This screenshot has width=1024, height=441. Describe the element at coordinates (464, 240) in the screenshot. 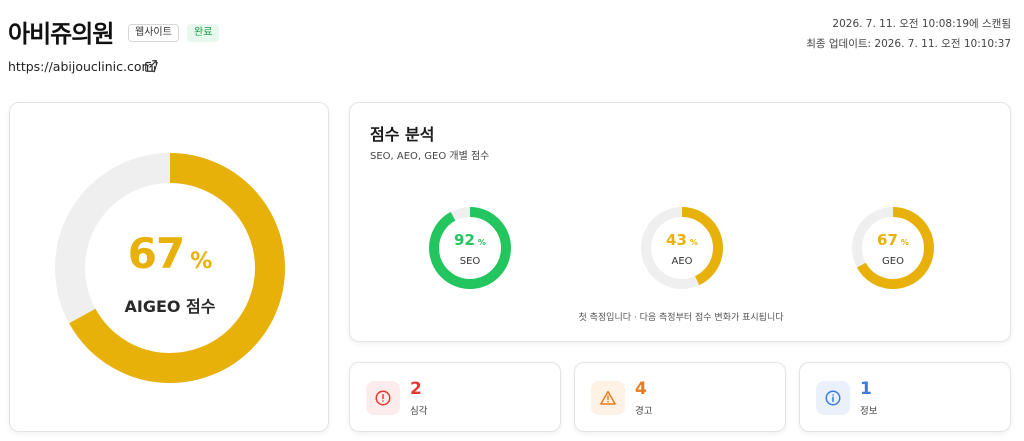

I see `seo-score-number: 92` at that location.